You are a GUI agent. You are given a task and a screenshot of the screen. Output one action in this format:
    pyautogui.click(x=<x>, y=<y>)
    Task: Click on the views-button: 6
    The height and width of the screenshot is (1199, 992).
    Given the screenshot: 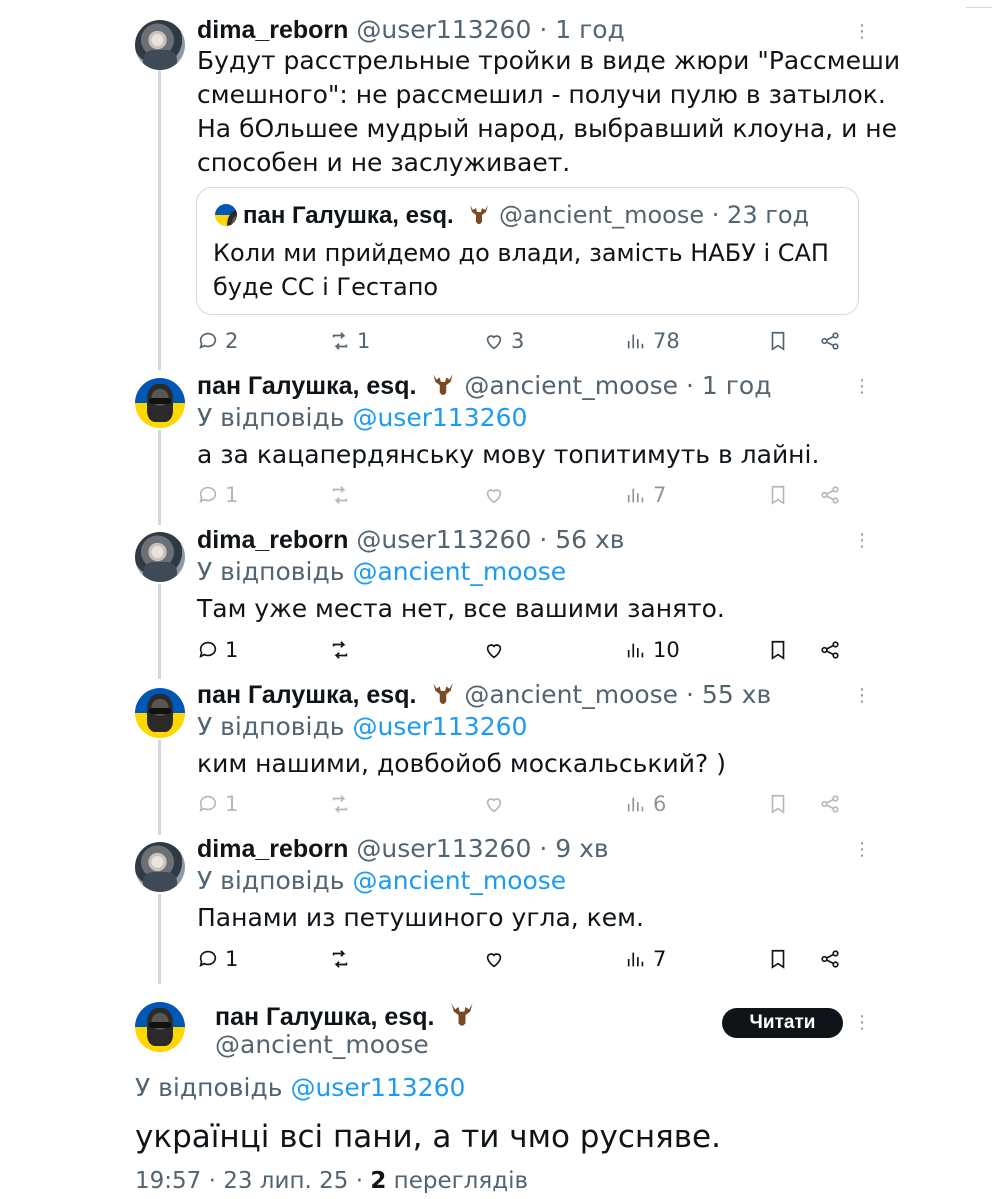 What is the action you would take?
    pyautogui.click(x=645, y=804)
    